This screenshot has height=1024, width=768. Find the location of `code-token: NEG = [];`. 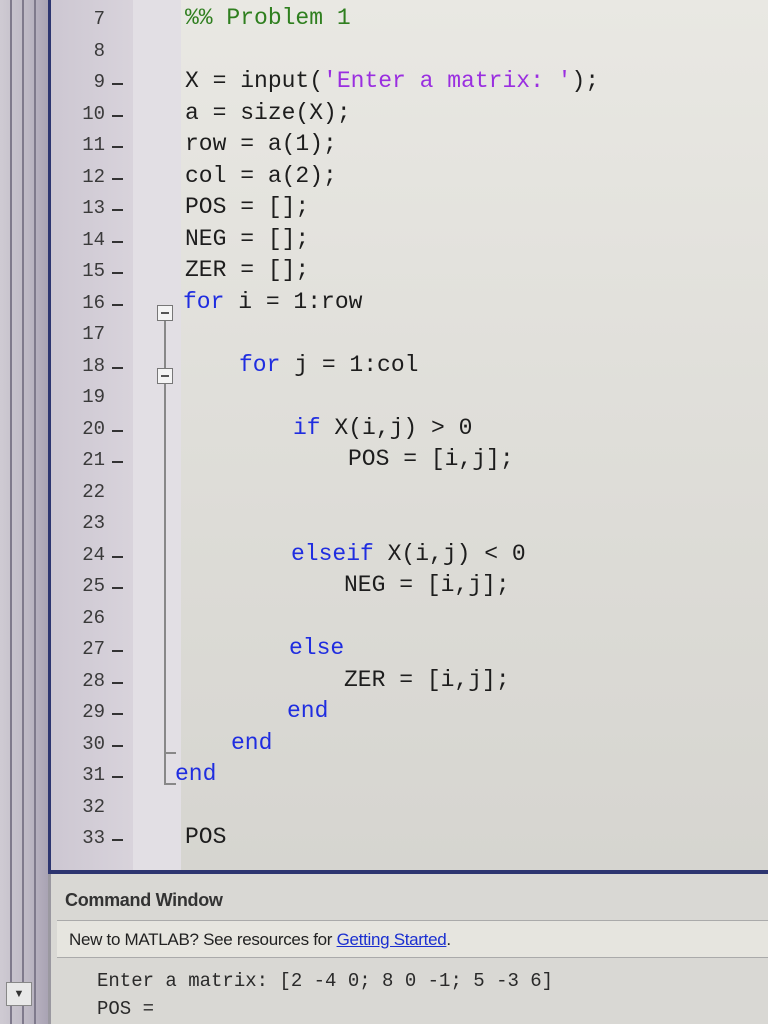

code-token: NEG = []; is located at coordinates (247, 238).